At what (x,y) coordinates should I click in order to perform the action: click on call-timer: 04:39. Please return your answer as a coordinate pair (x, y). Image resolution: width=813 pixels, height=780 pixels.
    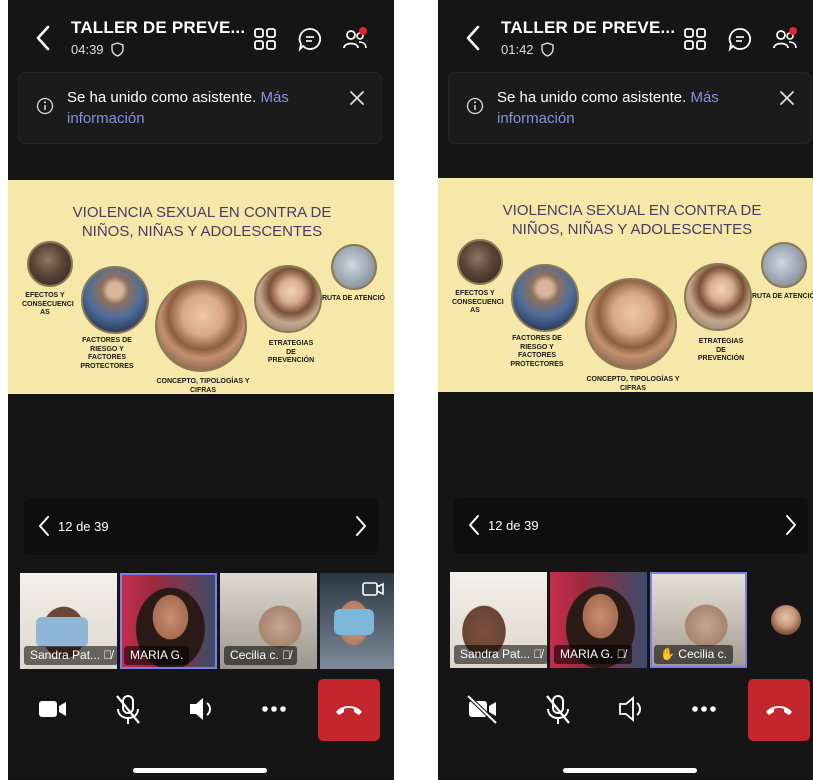
    Looking at the image, I should click on (97, 49).